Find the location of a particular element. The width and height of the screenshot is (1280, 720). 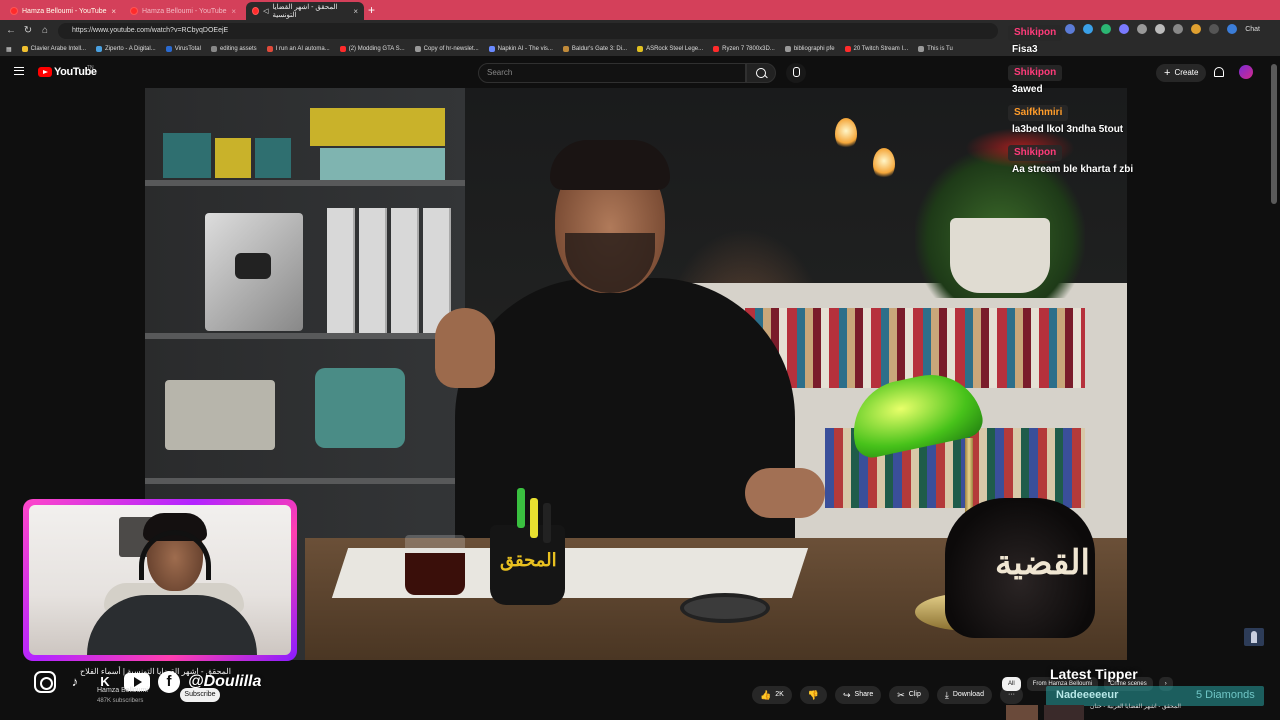

speaker-icon: ◁ is located at coordinates (265, 11).